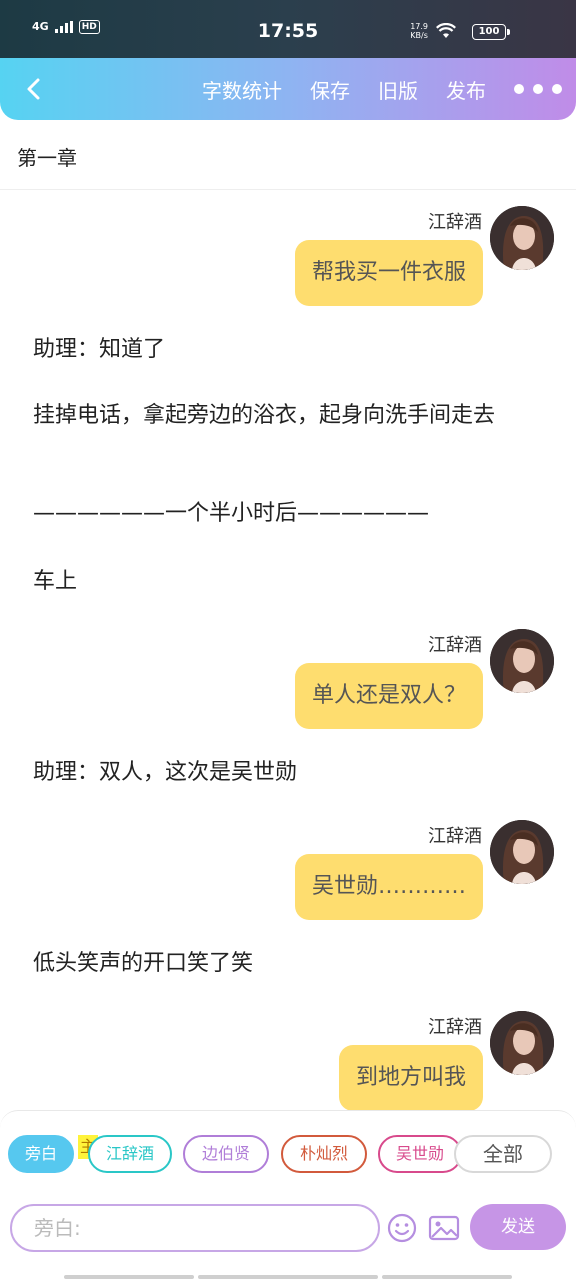 The width and height of the screenshot is (576, 1280). I want to click on role-chip-jiangcijiu: 江辞酒, so click(130, 1154).